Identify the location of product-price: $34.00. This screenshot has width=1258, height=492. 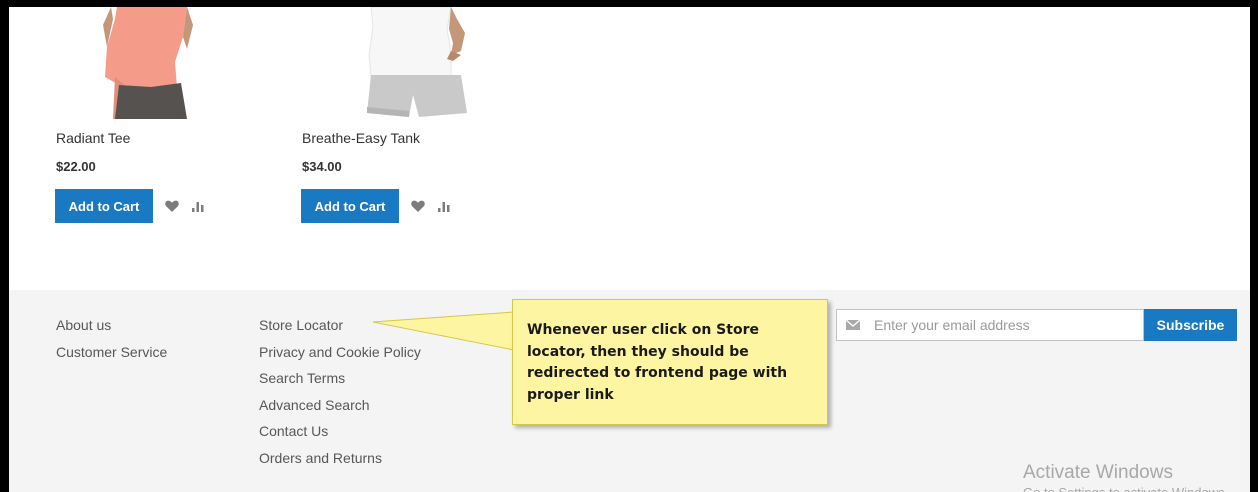
(322, 166).